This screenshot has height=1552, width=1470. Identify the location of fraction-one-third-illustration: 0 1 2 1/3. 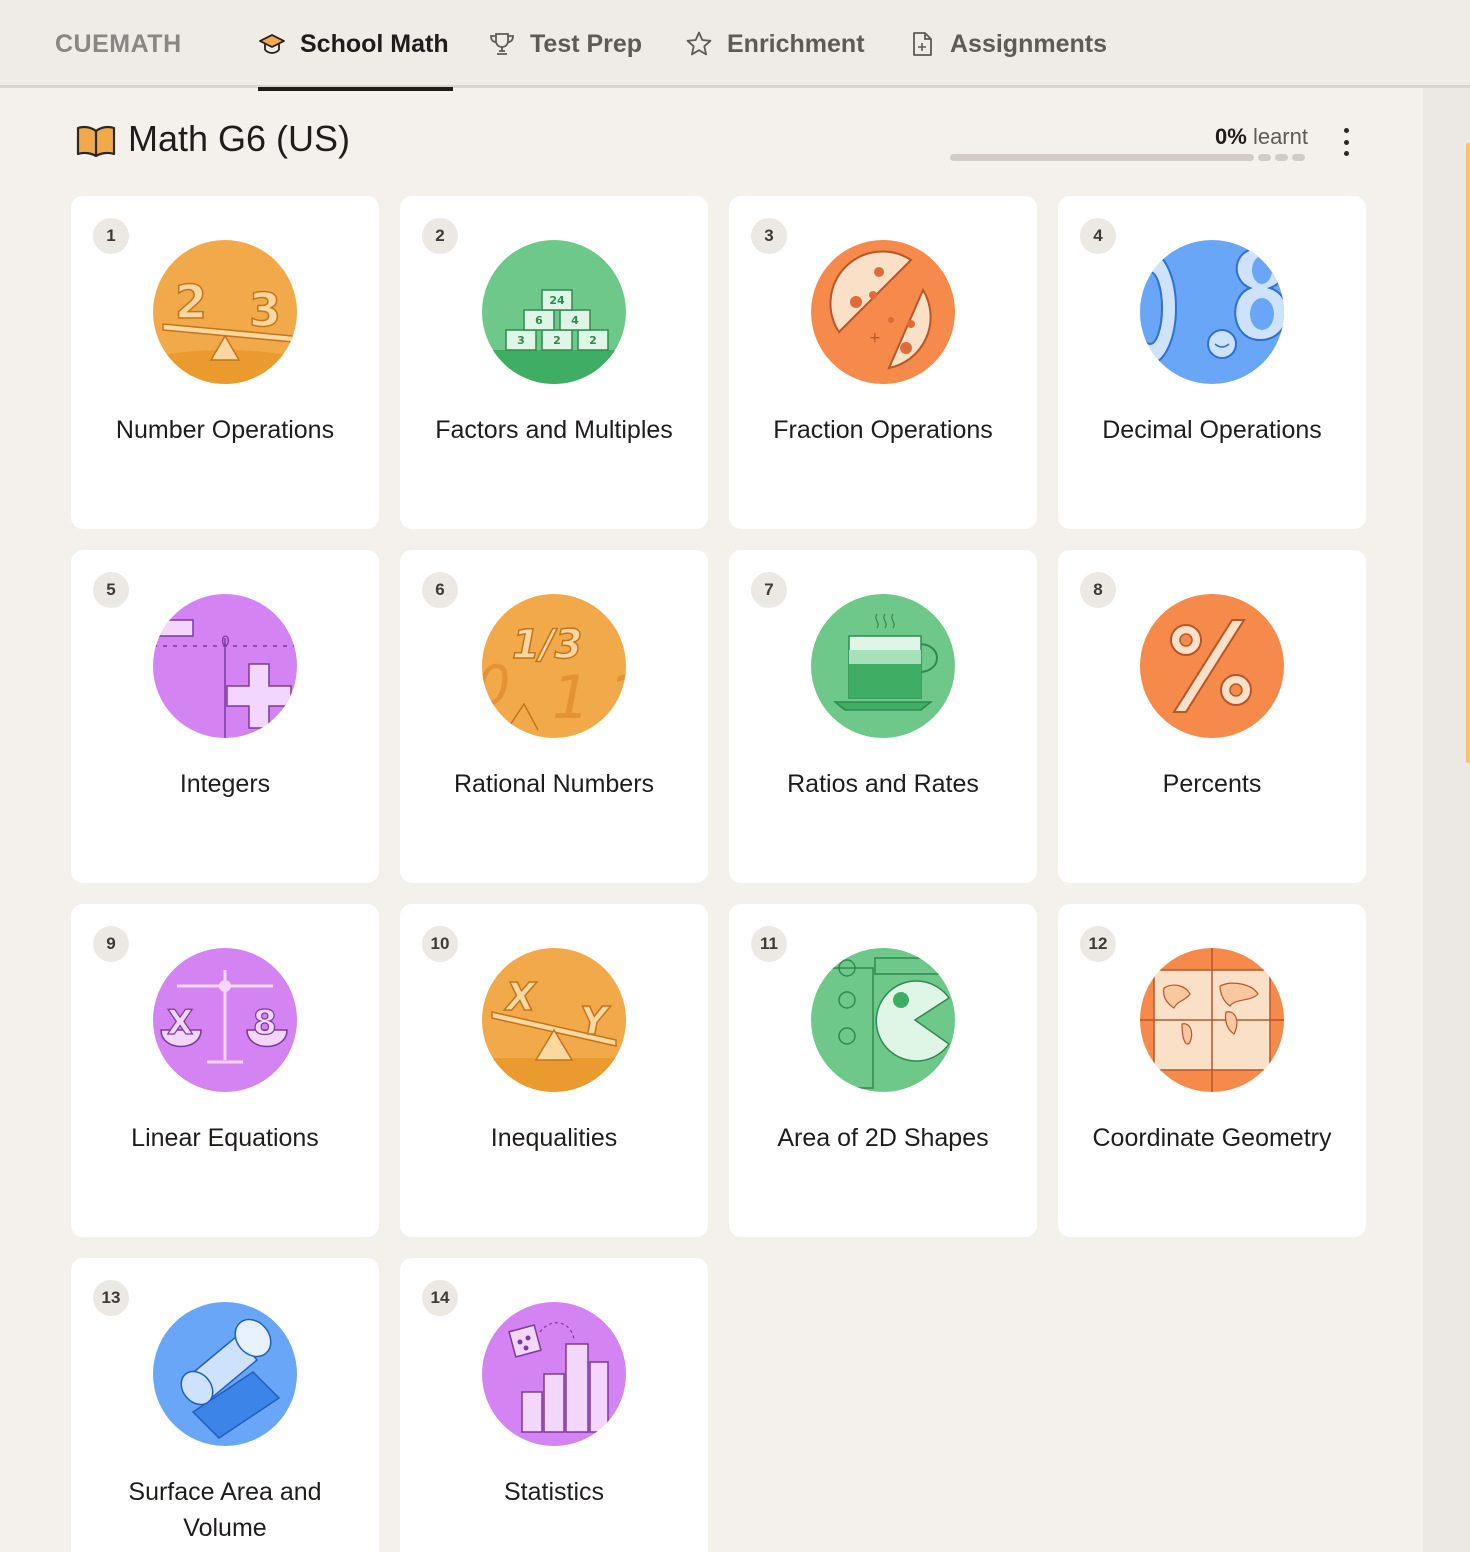
(554, 666).